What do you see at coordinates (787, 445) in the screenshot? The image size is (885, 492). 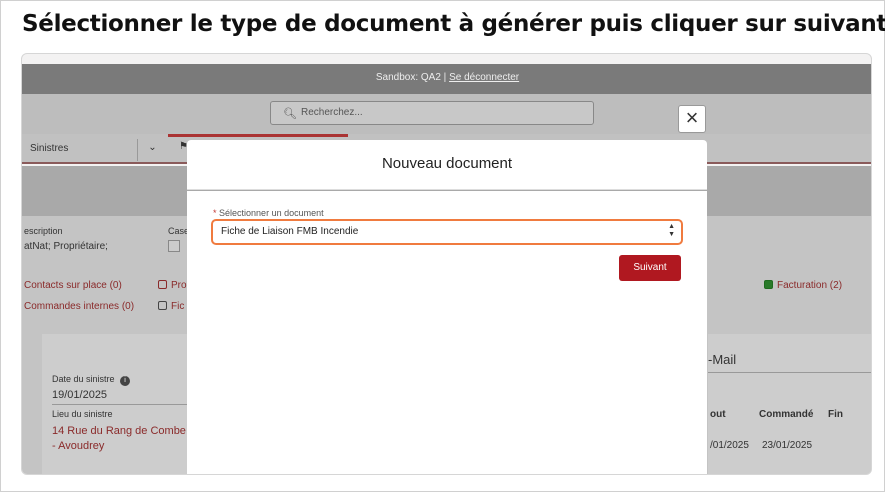 I see `table-cell-date: 23/01/2025` at bounding box center [787, 445].